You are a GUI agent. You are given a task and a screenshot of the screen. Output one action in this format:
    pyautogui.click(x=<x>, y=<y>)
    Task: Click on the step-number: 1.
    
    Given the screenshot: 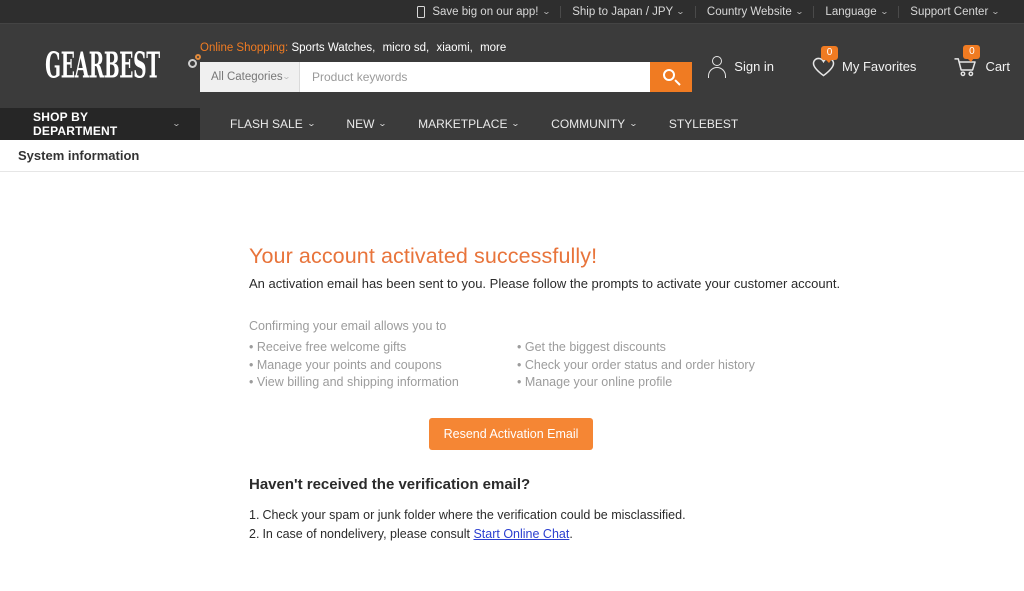 What is the action you would take?
    pyautogui.click(x=254, y=514)
    